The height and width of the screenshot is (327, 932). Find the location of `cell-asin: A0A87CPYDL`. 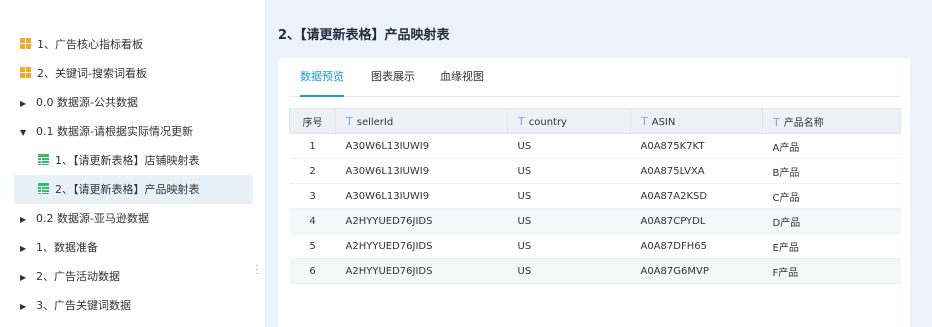

cell-asin: A0A87CPYDL is located at coordinates (696, 221).